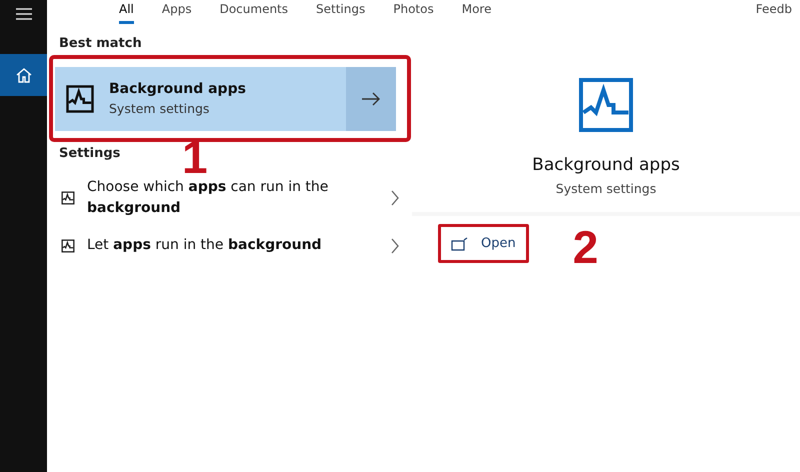 The width and height of the screenshot is (800, 472). I want to click on home-icon, so click(23, 75).